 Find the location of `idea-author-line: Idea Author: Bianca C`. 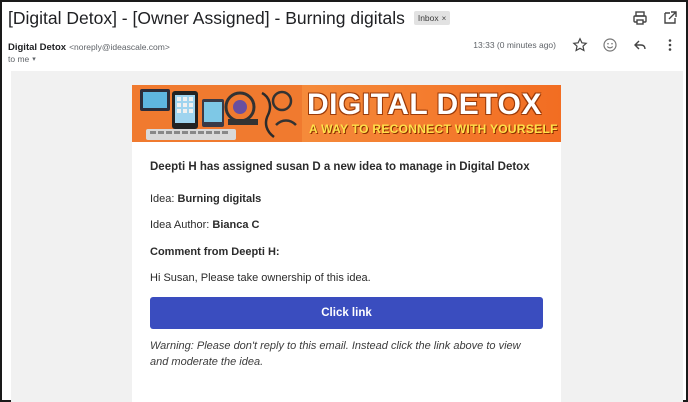

idea-author-line: Idea Author: Bianca C is located at coordinates (204, 225).